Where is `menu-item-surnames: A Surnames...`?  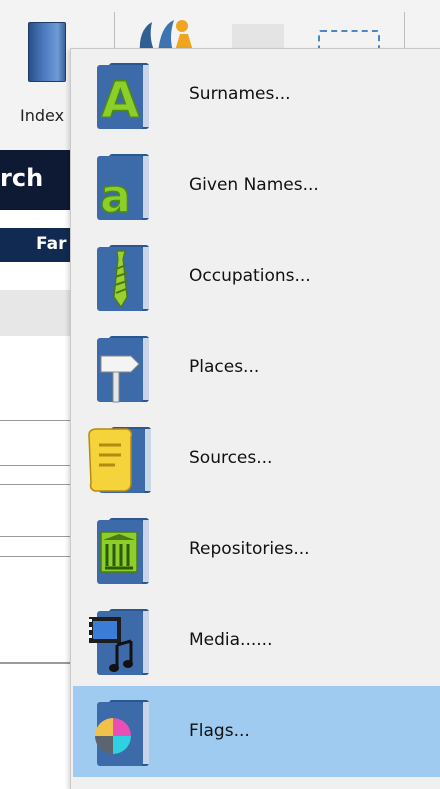
menu-item-surnames: A Surnames... is located at coordinates (256, 94).